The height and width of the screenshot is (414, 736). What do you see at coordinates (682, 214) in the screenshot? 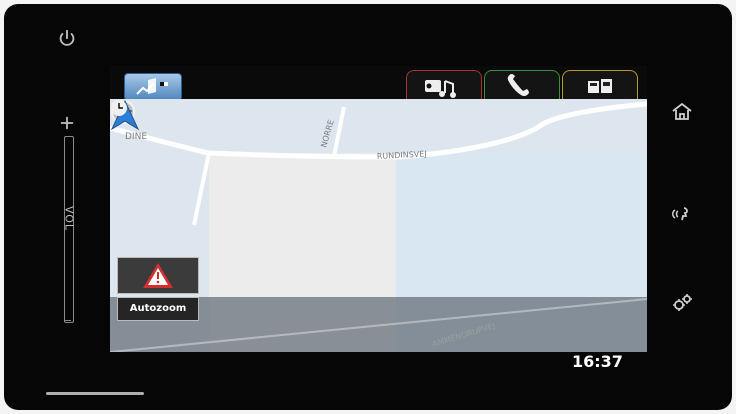
I see `voice-icon` at bounding box center [682, 214].